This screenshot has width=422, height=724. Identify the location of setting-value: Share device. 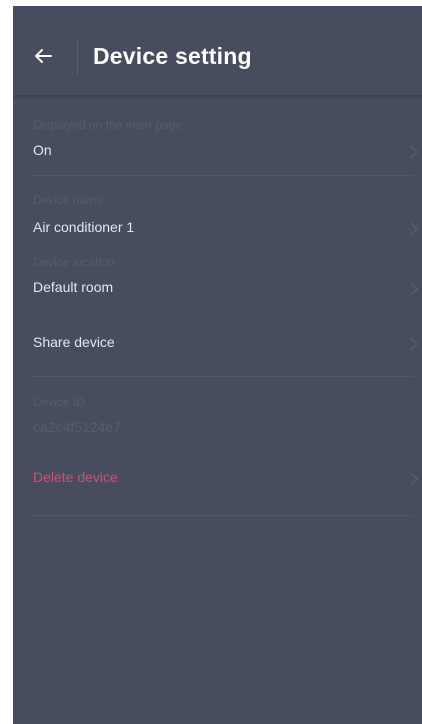
(74, 342).